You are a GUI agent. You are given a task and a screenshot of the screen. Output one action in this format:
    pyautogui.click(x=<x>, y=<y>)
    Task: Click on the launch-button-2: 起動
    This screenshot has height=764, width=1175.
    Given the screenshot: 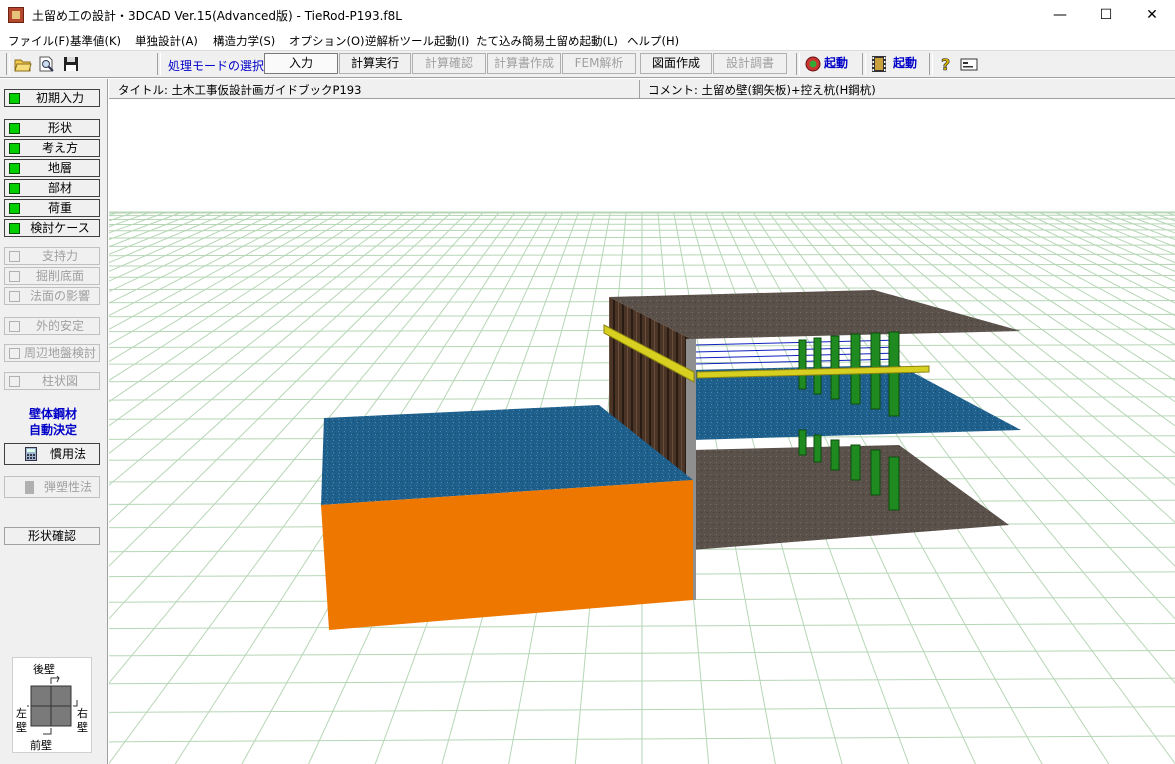 What is the action you would take?
    pyautogui.click(x=905, y=63)
    